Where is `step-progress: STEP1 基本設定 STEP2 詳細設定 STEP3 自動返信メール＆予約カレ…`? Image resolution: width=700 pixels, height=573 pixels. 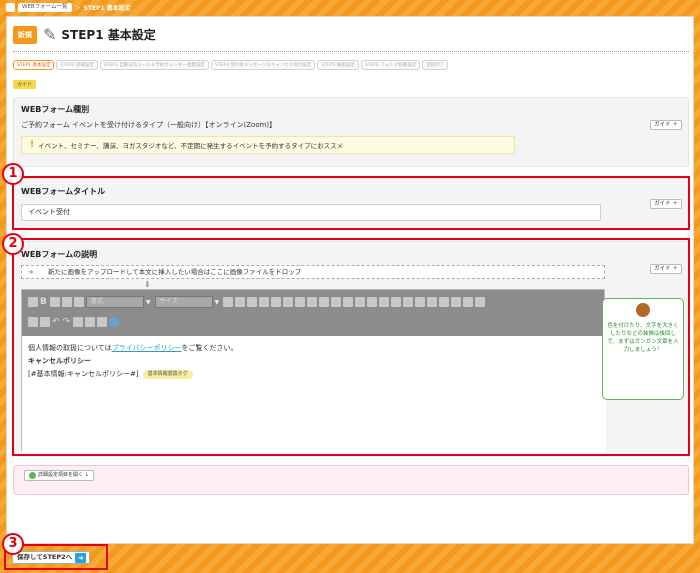
step-progress: STEP1 基本設定 STEP2 詳細設定 STEP3 自動返信メール＆予約カレ… is located at coordinates (231, 65).